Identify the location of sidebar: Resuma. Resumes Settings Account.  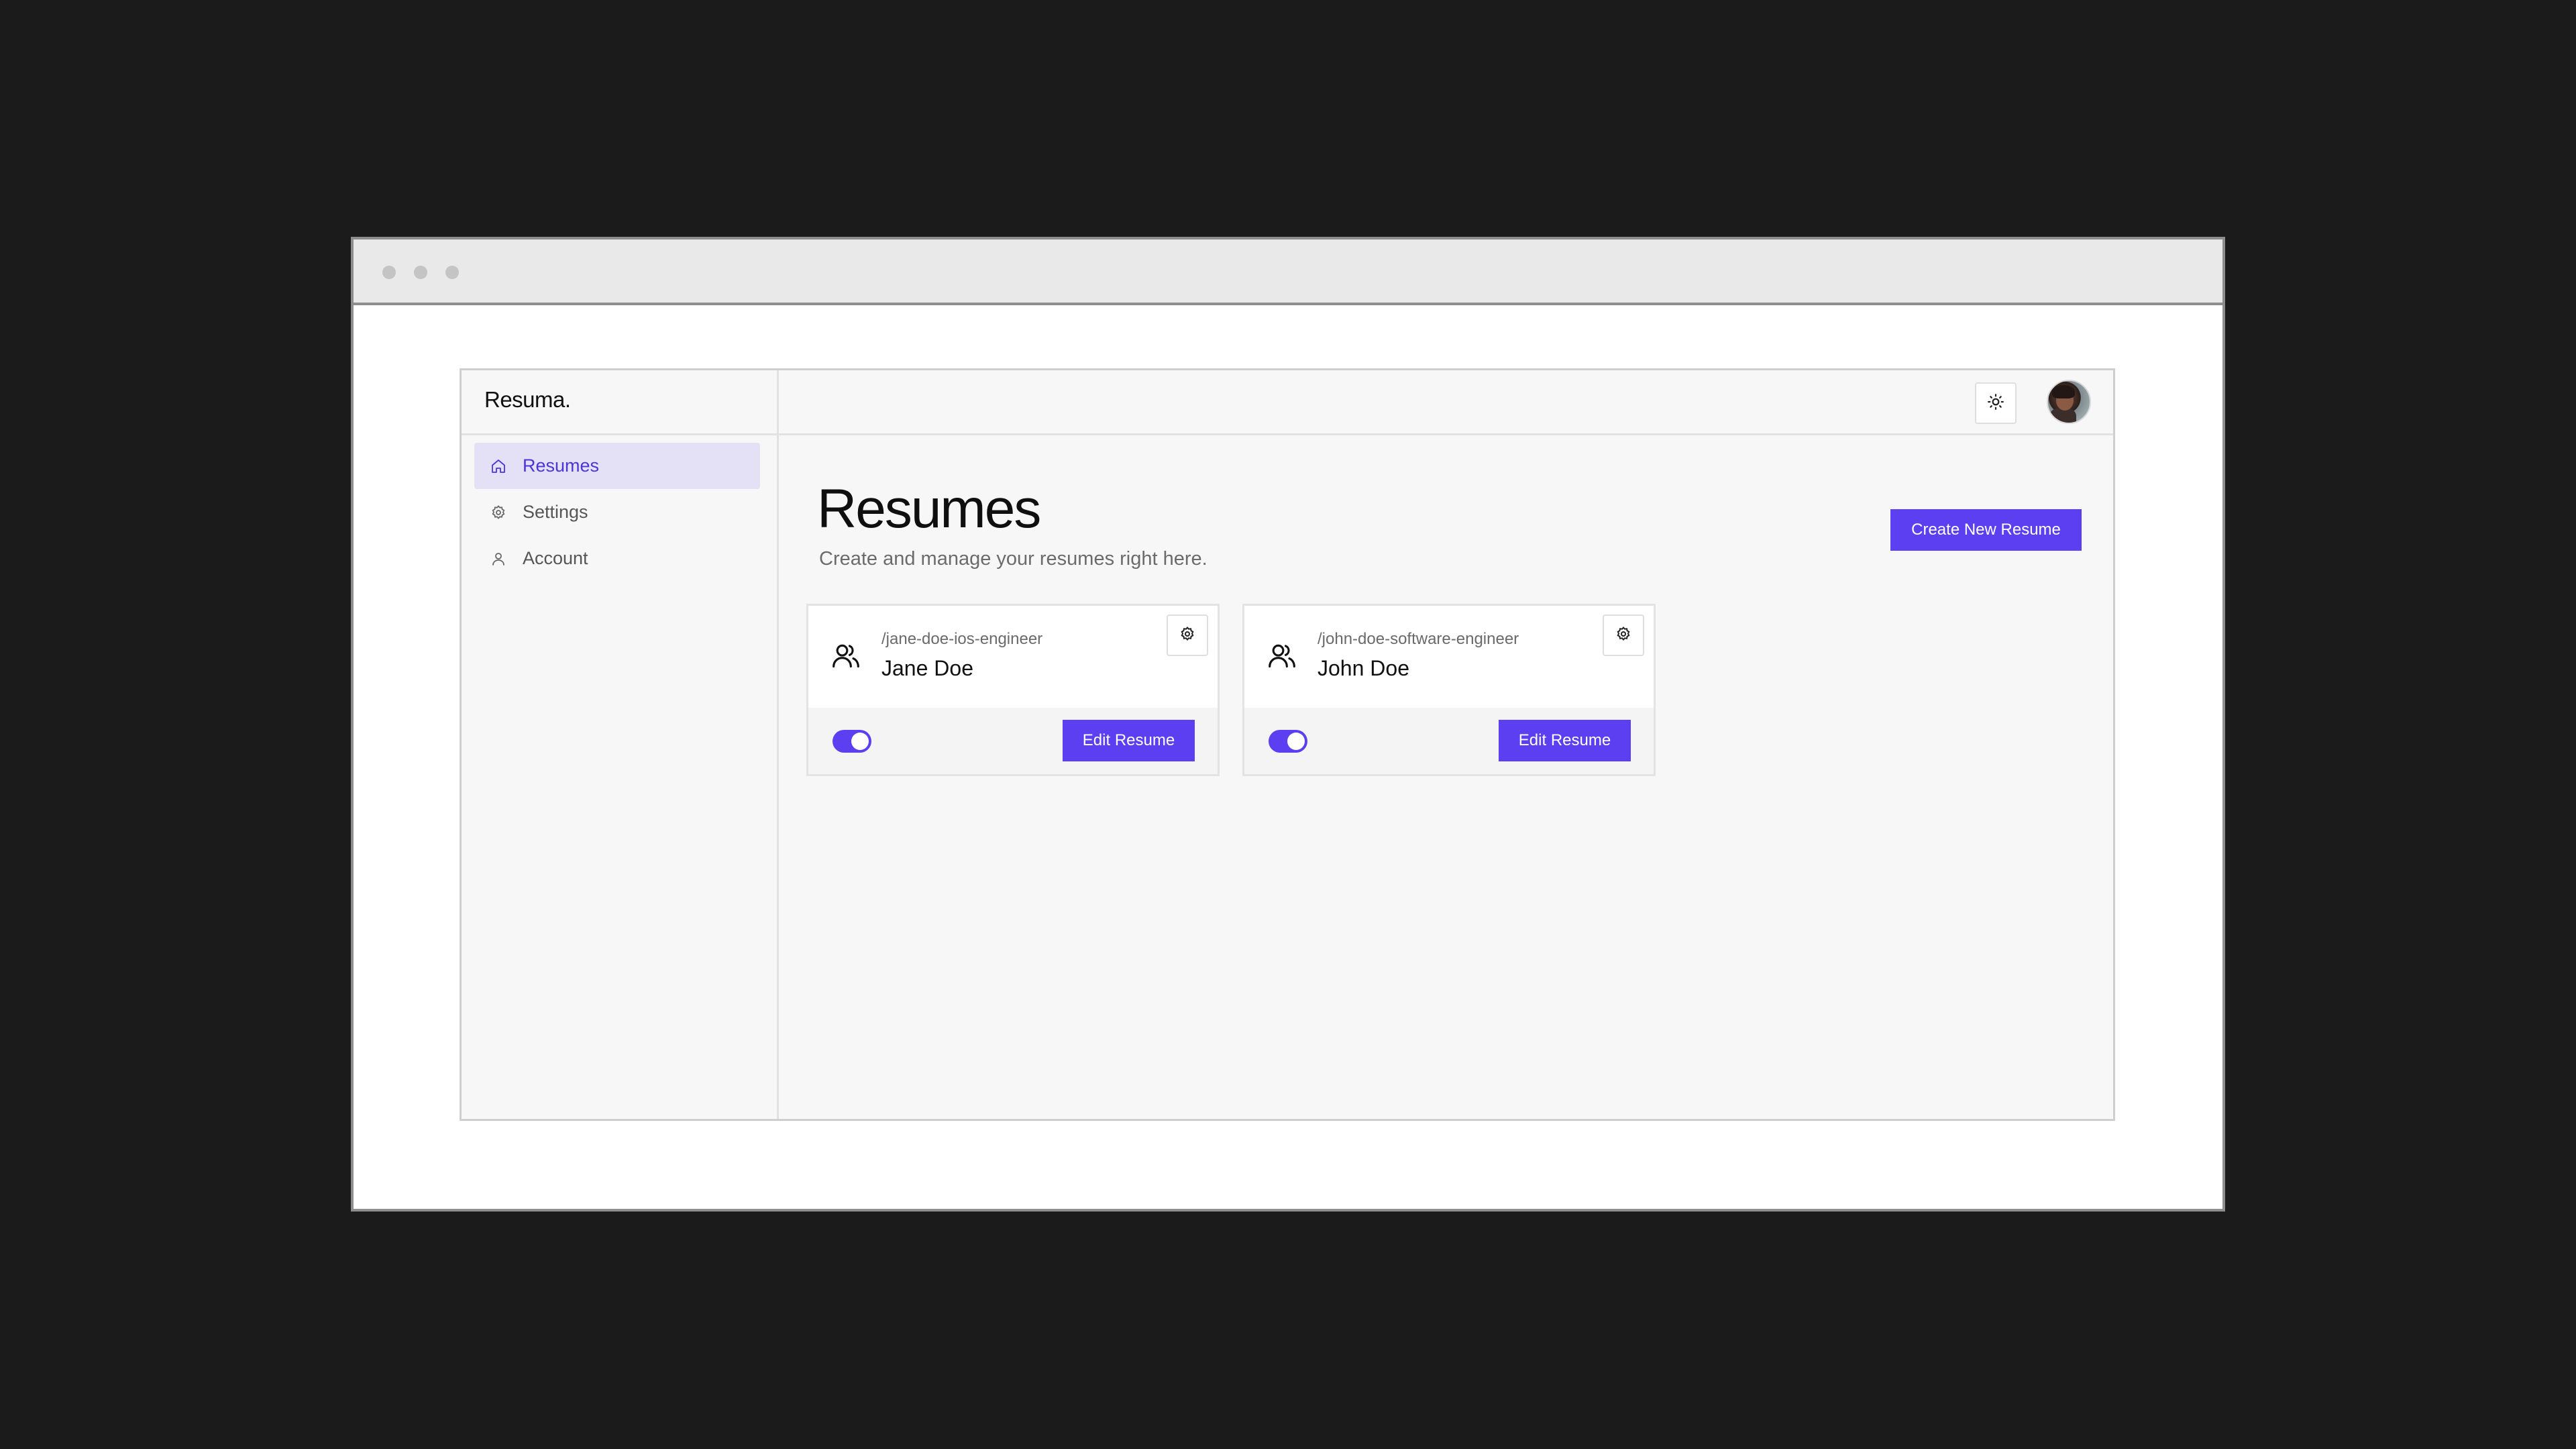
(620, 744).